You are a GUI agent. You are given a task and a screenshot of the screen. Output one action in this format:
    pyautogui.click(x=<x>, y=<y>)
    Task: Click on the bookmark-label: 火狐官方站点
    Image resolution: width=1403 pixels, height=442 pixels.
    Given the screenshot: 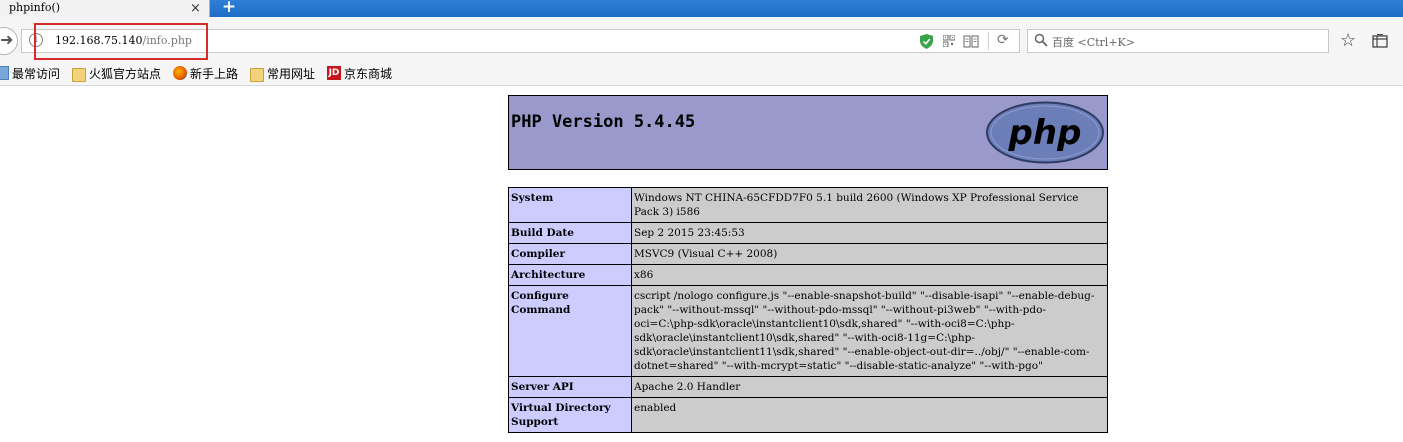 What is the action you would take?
    pyautogui.click(x=125, y=74)
    